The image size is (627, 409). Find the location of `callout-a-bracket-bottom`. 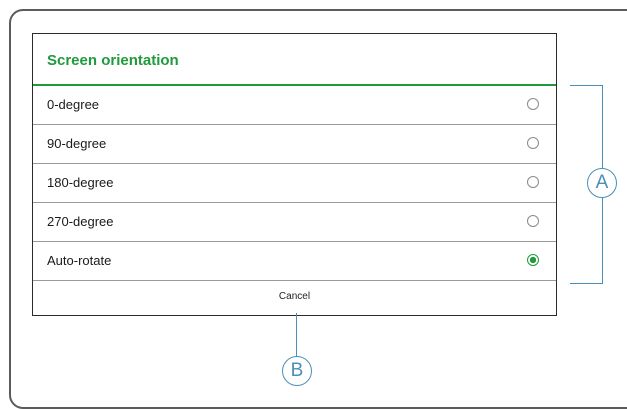

callout-a-bracket-bottom is located at coordinates (586, 283).